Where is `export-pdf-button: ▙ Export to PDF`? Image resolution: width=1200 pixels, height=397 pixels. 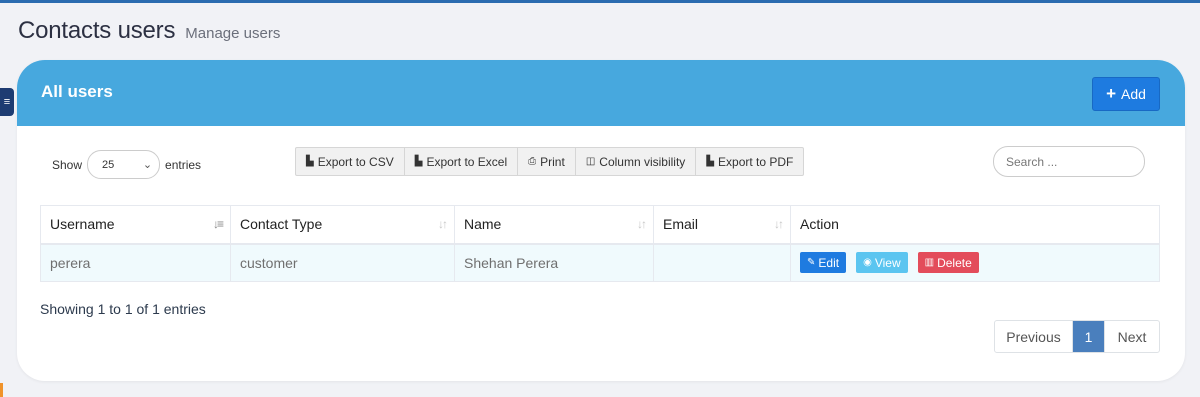
export-pdf-button: ▙ Export to PDF is located at coordinates (749, 161).